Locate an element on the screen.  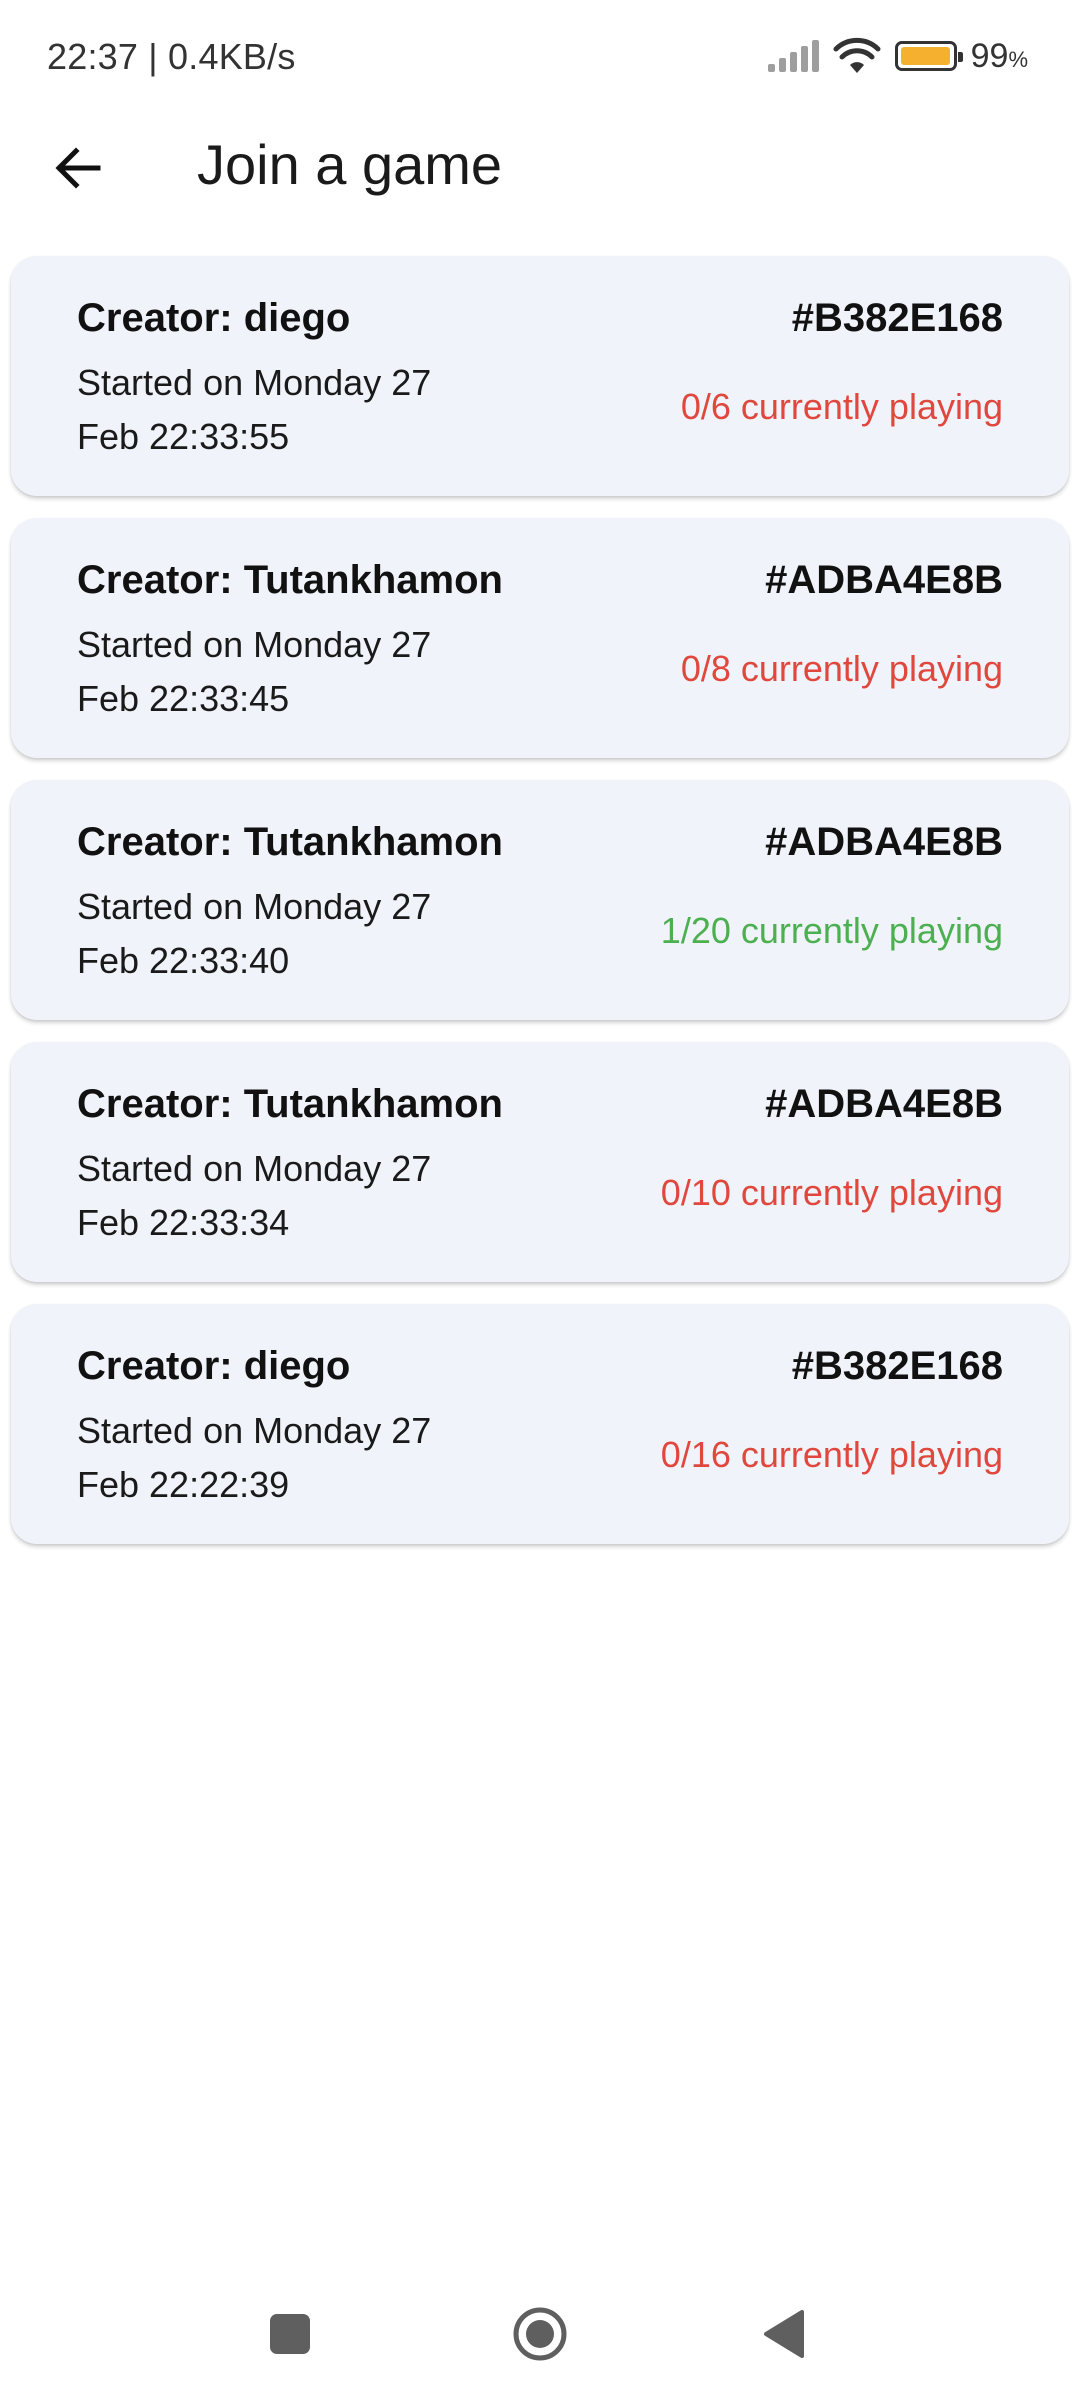
system-nav-bar is located at coordinates (540, 2335).